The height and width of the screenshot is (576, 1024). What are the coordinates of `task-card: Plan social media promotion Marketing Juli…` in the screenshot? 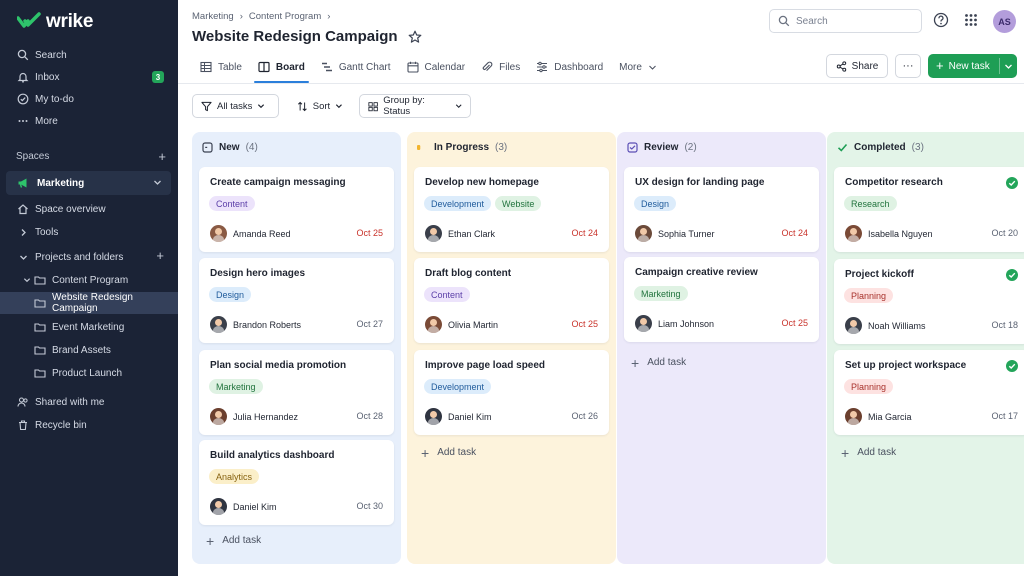 It's located at (296, 392).